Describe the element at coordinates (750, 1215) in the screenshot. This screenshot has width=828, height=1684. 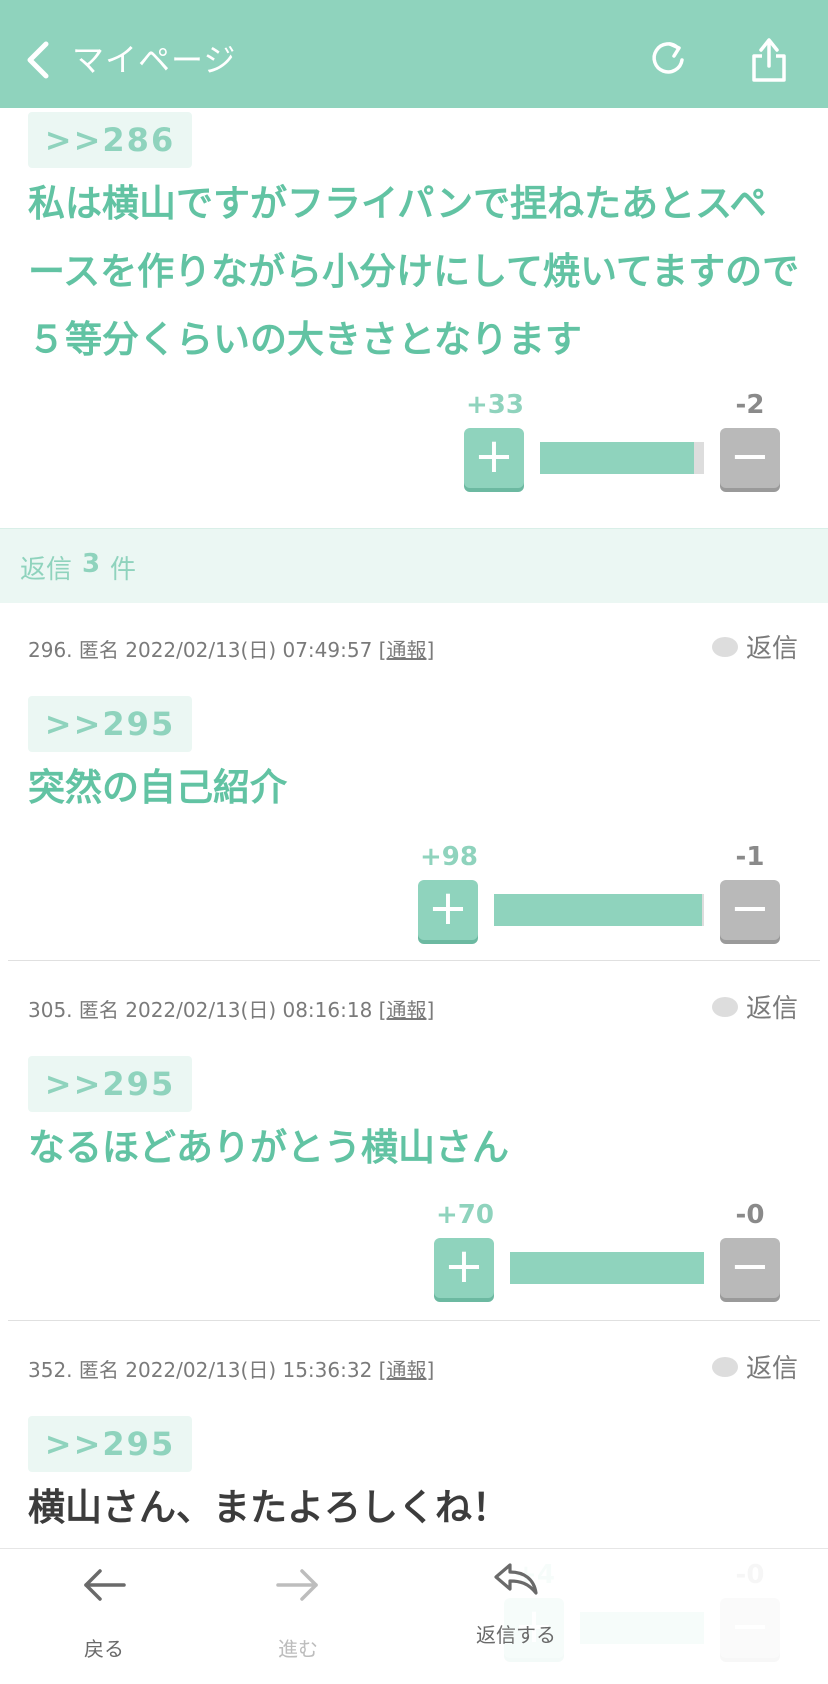
I see `minus-count: -0` at that location.